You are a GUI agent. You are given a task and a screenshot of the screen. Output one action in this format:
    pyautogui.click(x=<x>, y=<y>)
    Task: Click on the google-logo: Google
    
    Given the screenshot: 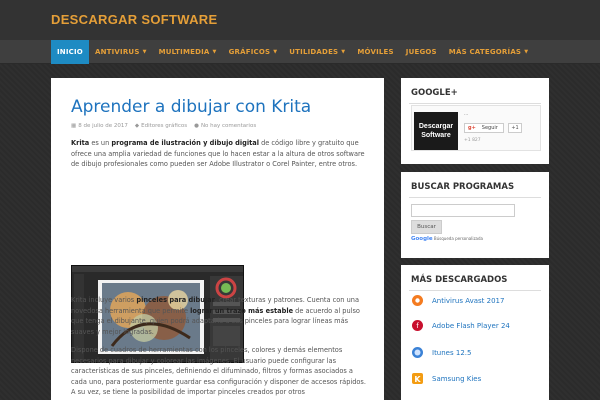 What is the action you would take?
    pyautogui.click(x=422, y=239)
    